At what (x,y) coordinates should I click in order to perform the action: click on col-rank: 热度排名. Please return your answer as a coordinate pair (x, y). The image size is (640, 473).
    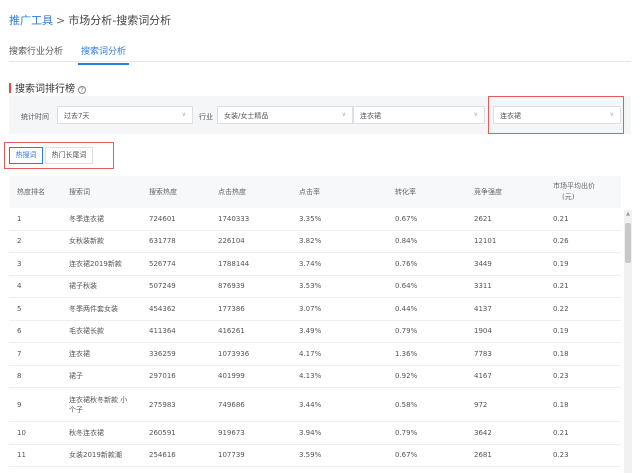
    Looking at the image, I should click on (31, 192).